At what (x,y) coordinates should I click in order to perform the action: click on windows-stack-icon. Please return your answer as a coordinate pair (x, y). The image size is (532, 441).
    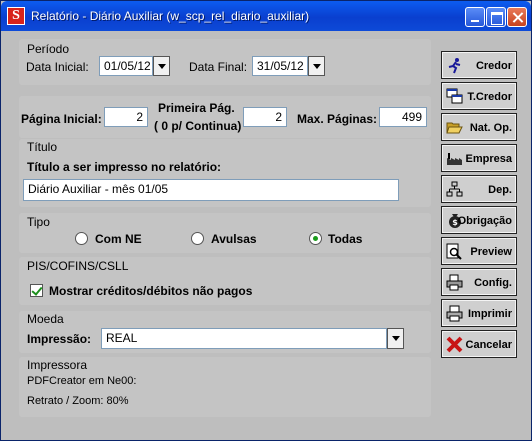
    Looking at the image, I should click on (454, 96).